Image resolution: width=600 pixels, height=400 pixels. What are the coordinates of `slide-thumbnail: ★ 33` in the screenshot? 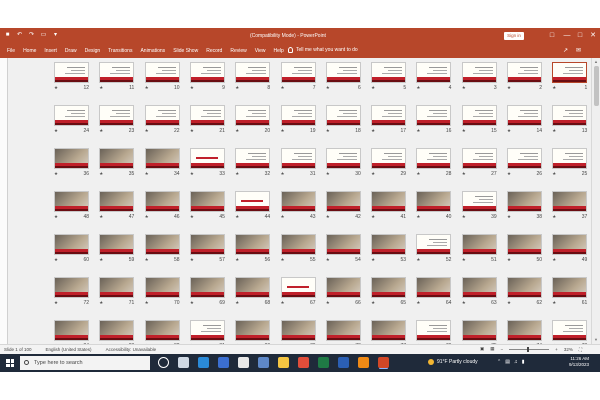 It's located at (207, 162).